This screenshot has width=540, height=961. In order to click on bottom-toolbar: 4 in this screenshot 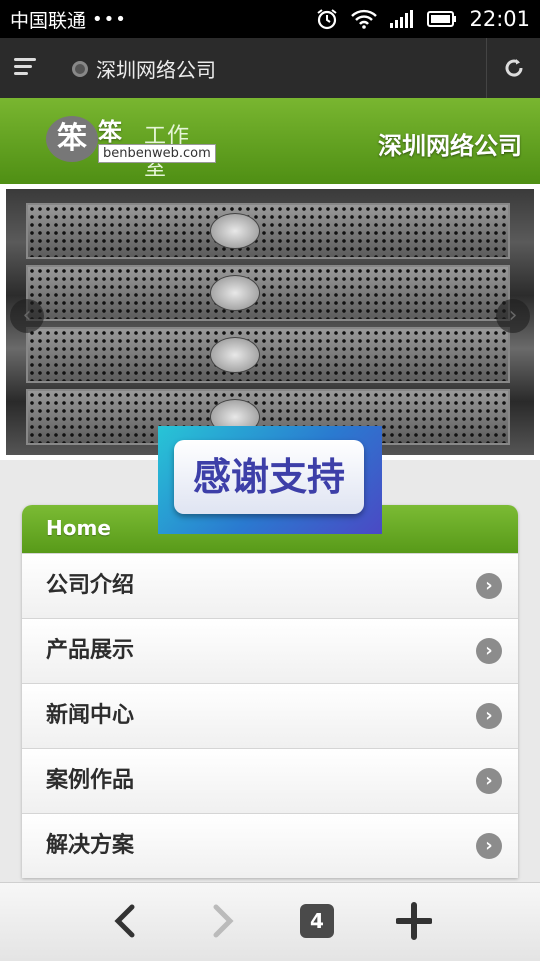, I will do `click(270, 921)`.